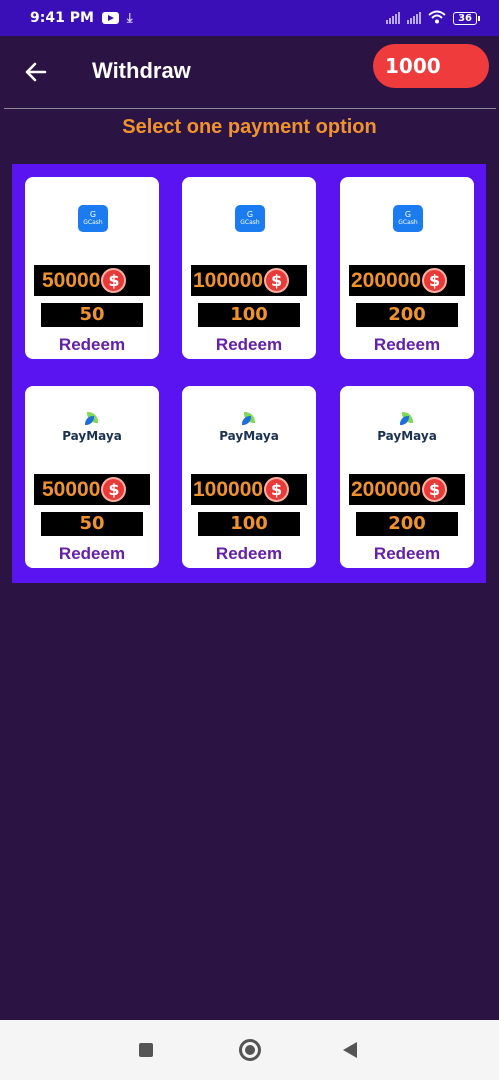 This screenshot has height=1080, width=499. Describe the element at coordinates (129, 18) in the screenshot. I see `download-icon: ⤓` at that location.